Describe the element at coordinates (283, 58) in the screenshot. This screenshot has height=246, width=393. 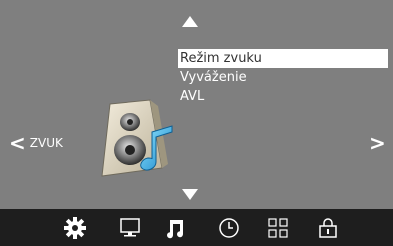
I see `menu-item-sound-mode: Režim zvuku` at that location.